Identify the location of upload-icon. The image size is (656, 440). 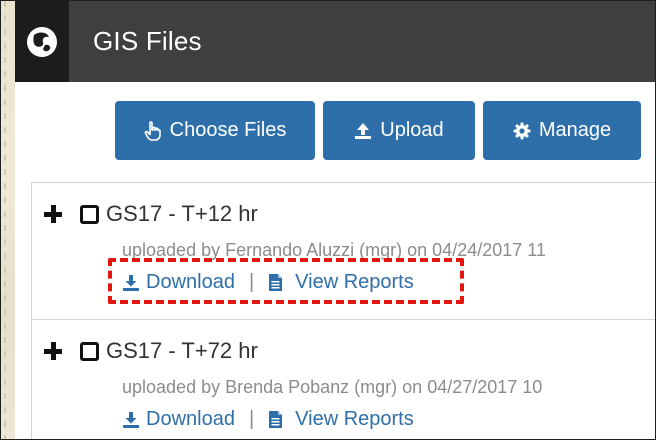
(363, 130).